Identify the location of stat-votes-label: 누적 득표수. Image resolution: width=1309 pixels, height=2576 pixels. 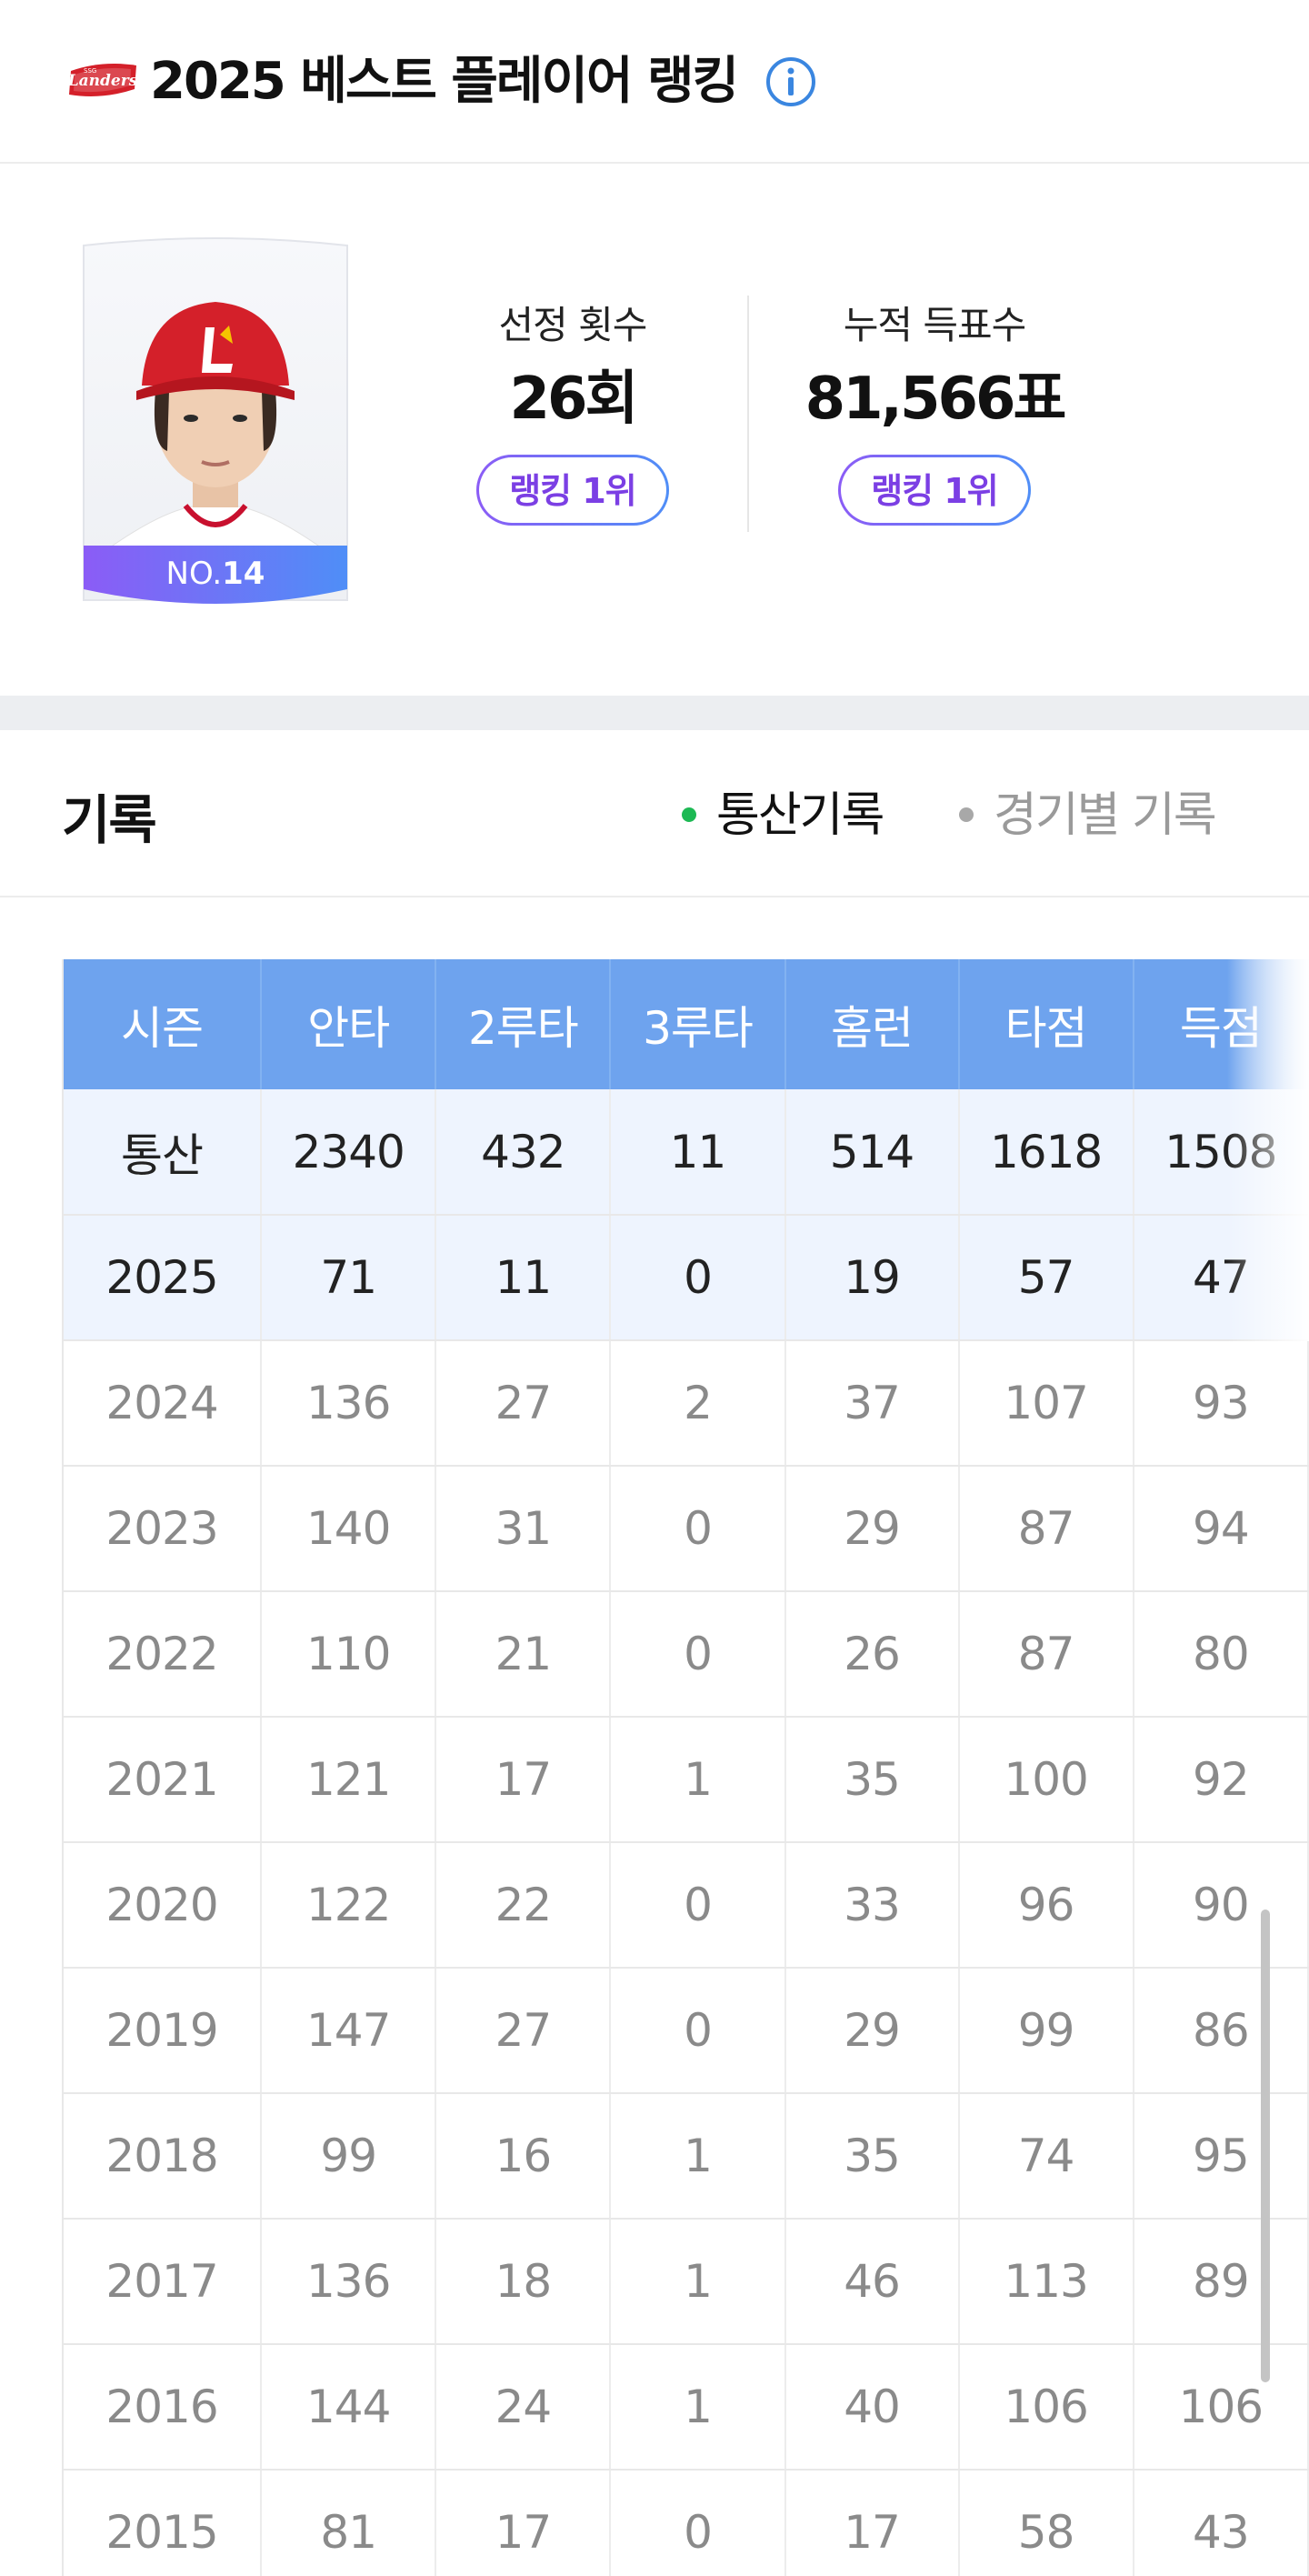
(935, 325).